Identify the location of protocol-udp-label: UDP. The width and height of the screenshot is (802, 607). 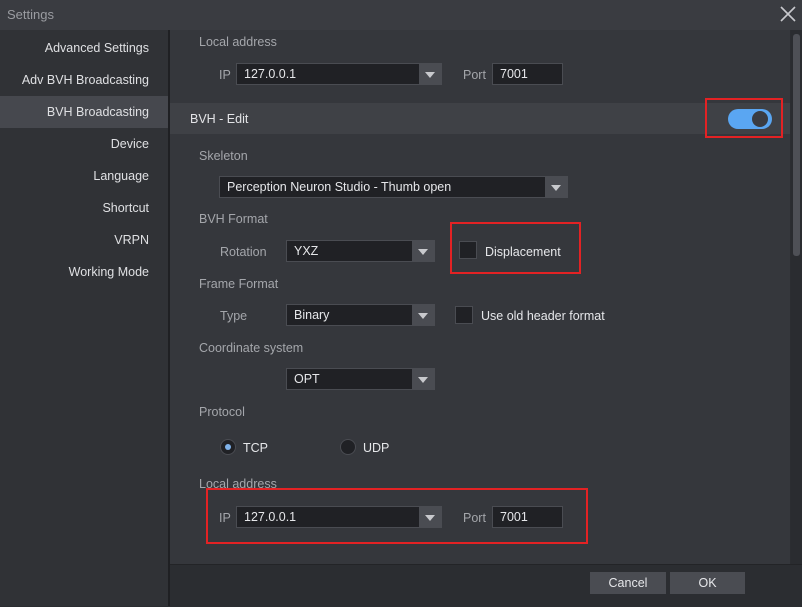
(376, 448).